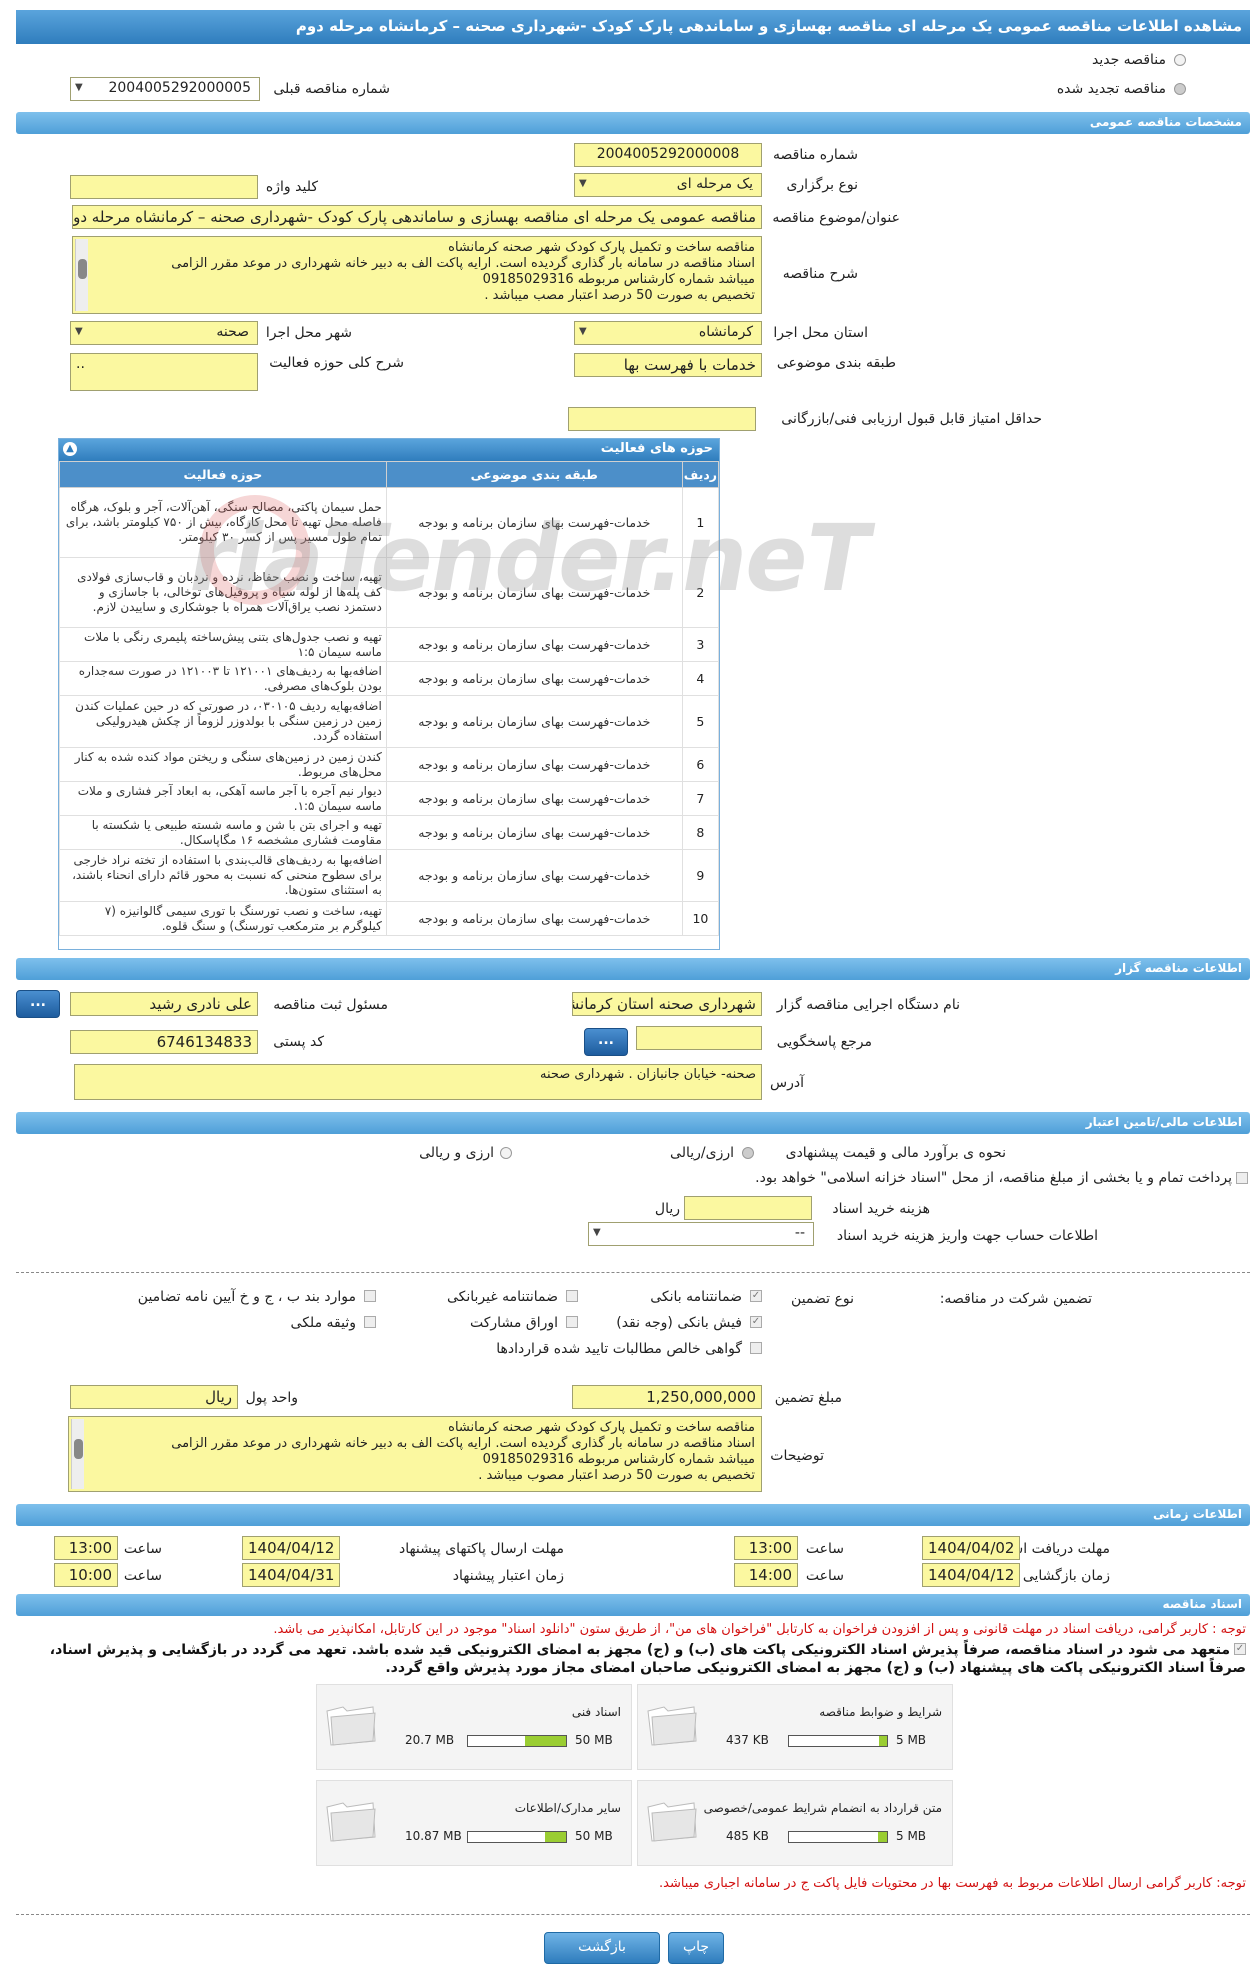 The image size is (1250, 1969). I want to click on currency-field: ریال, so click(154, 1397).